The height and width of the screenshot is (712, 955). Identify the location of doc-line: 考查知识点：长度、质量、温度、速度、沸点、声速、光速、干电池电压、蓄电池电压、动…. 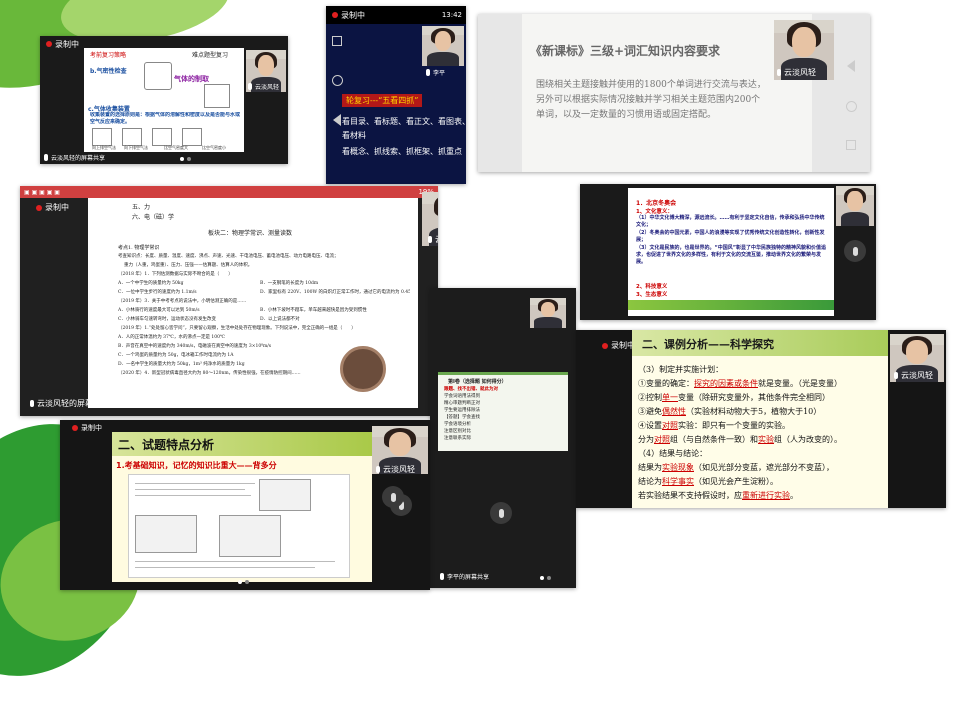
(228, 256).